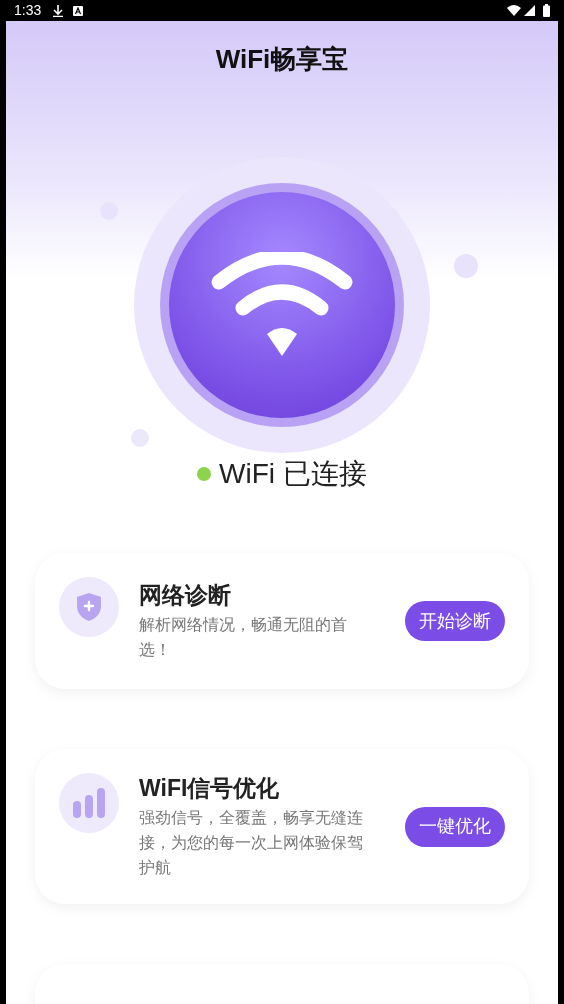  I want to click on app-title: WiFi畅享宝, so click(282, 59).